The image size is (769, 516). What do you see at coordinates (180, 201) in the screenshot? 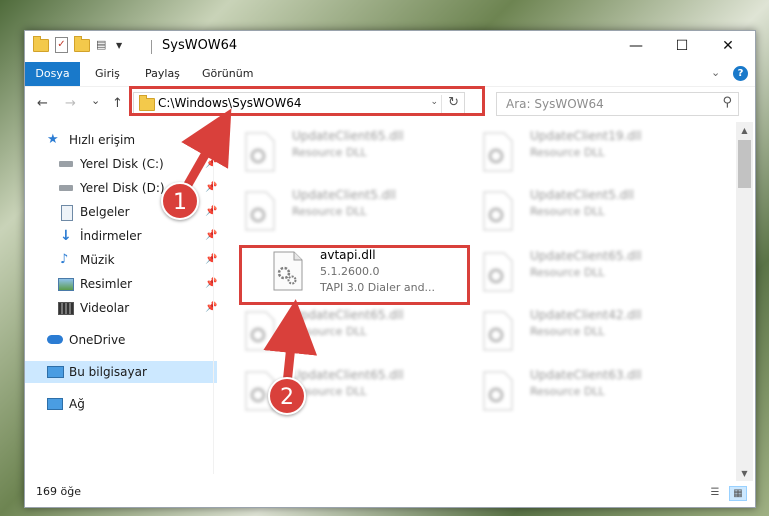
I see `step-1-marker: 1` at bounding box center [180, 201].